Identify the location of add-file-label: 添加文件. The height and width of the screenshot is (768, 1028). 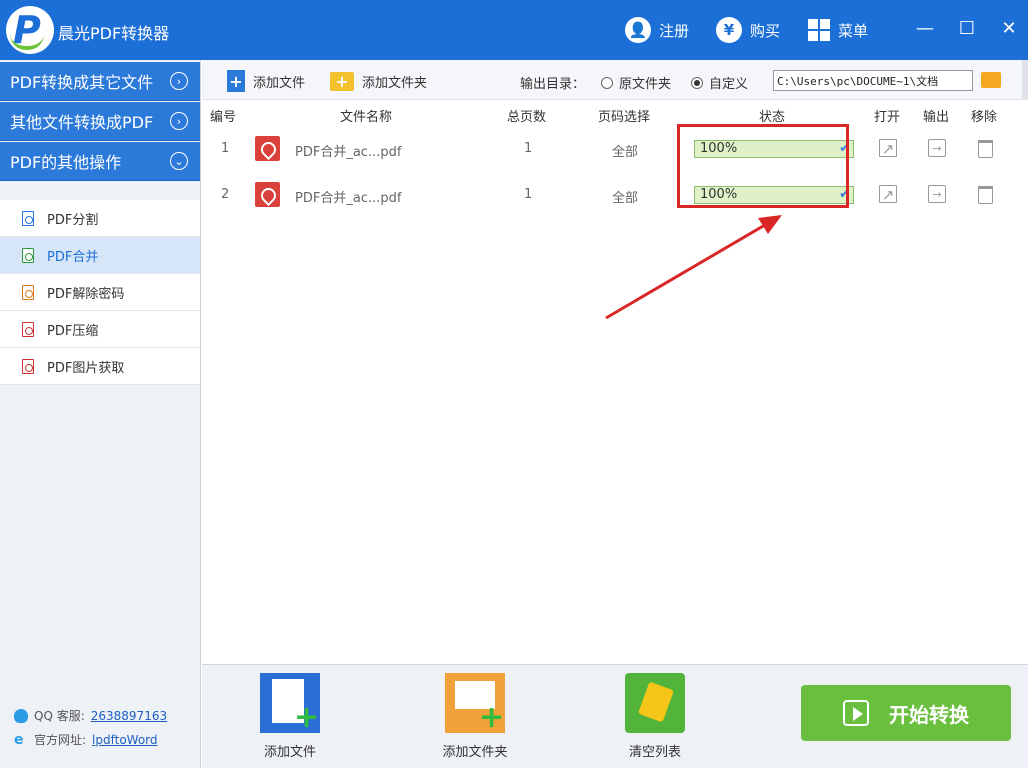
(279, 83).